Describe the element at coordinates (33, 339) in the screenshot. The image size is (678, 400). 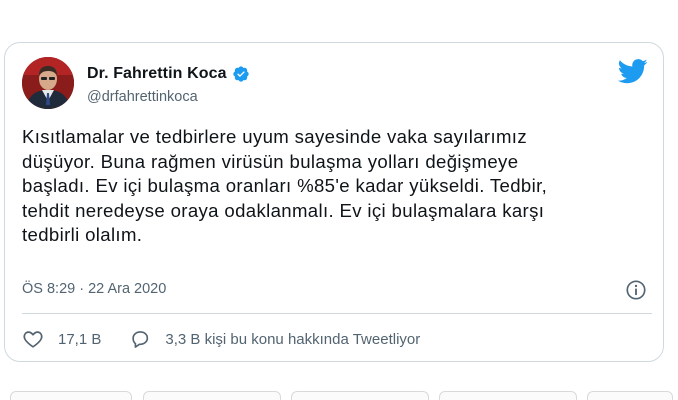
I see `heart-icon` at that location.